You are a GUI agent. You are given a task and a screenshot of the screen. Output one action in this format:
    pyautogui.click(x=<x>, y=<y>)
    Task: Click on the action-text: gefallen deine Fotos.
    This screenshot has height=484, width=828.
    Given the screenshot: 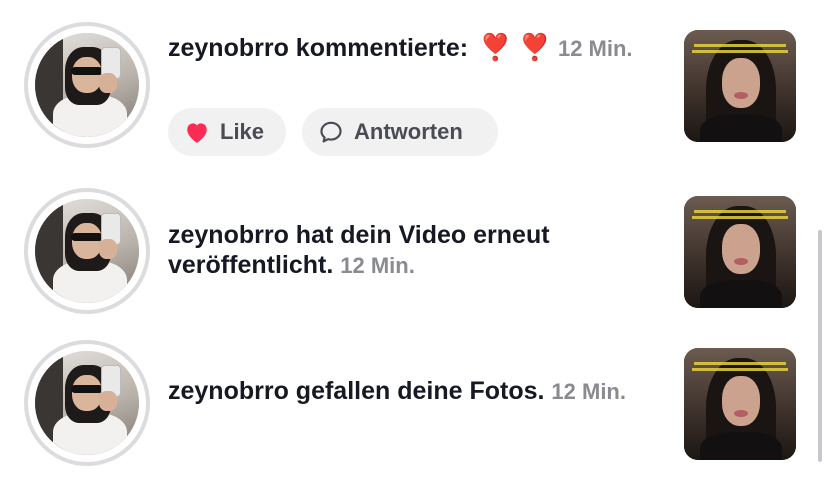 What is the action you would take?
    pyautogui.click(x=416, y=391)
    